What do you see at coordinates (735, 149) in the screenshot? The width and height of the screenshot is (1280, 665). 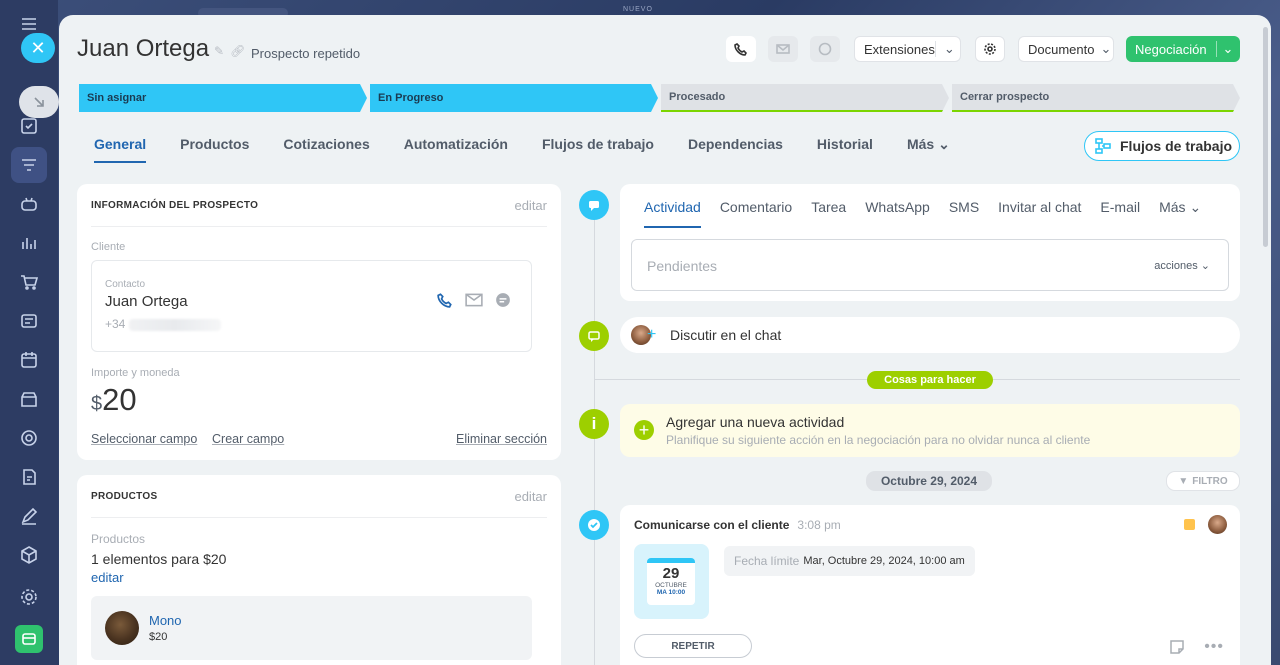 I see `tab-dependencias: Dependencias` at bounding box center [735, 149].